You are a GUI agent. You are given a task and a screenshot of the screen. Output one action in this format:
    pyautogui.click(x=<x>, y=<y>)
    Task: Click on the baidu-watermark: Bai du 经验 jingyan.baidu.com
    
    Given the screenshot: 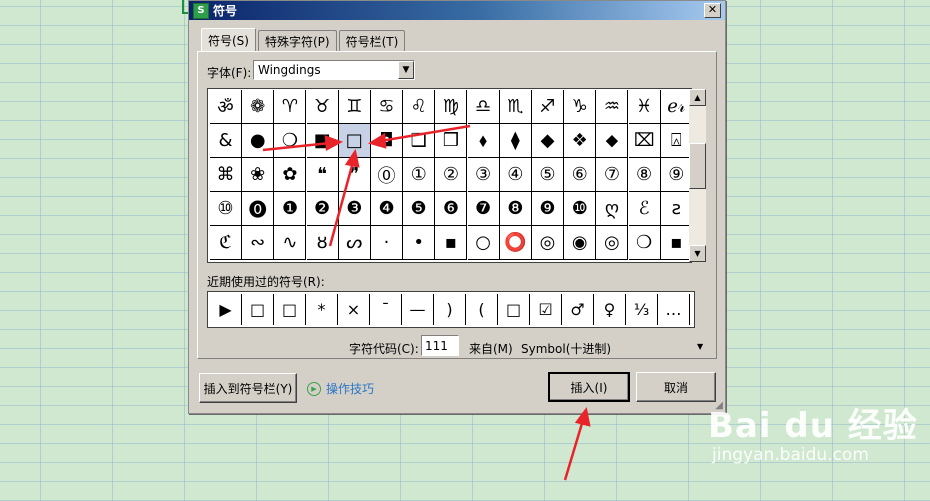 What is the action you would take?
    pyautogui.click(x=813, y=431)
    